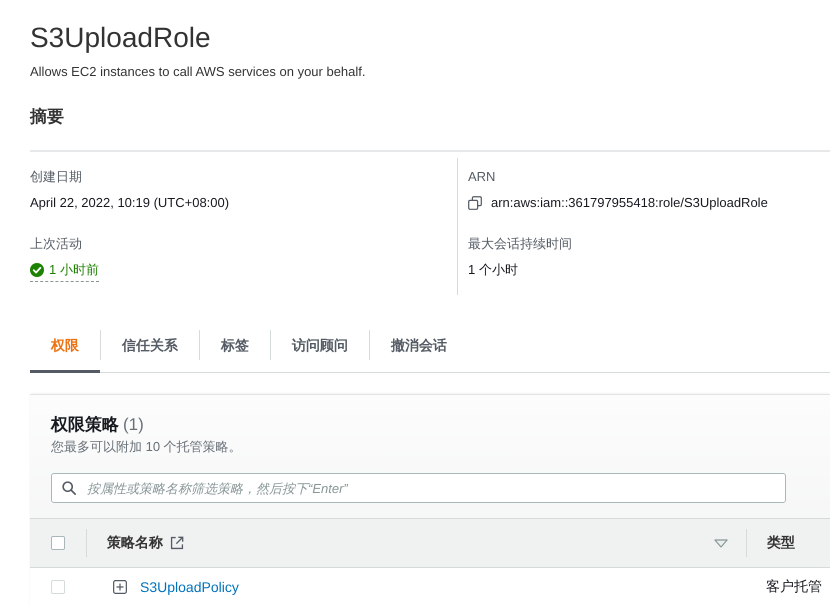  Describe the element at coordinates (493, 270) in the screenshot. I see `field-value: 1 个小时` at that location.